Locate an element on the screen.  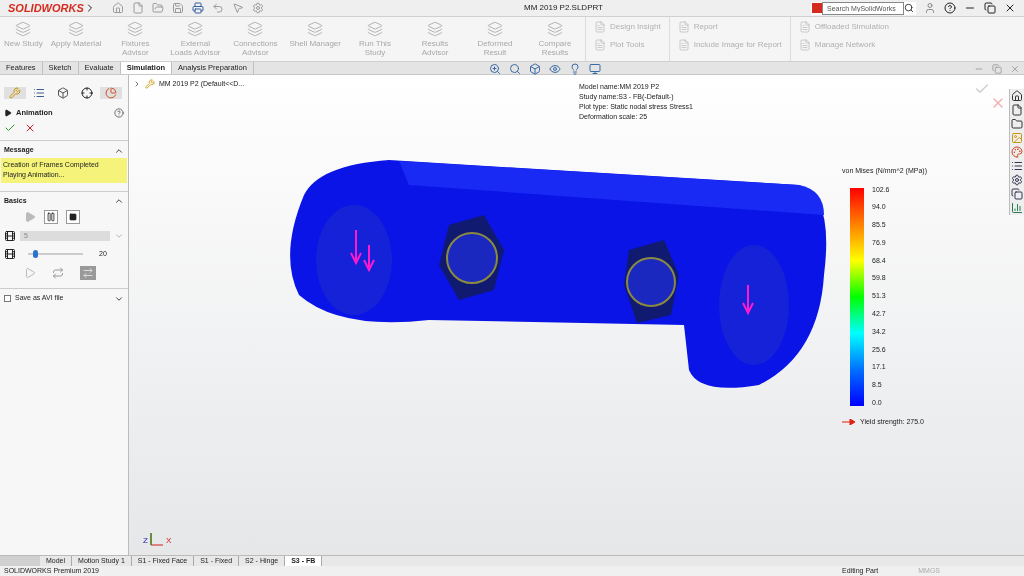
user-icon is located at coordinates (930, 8).